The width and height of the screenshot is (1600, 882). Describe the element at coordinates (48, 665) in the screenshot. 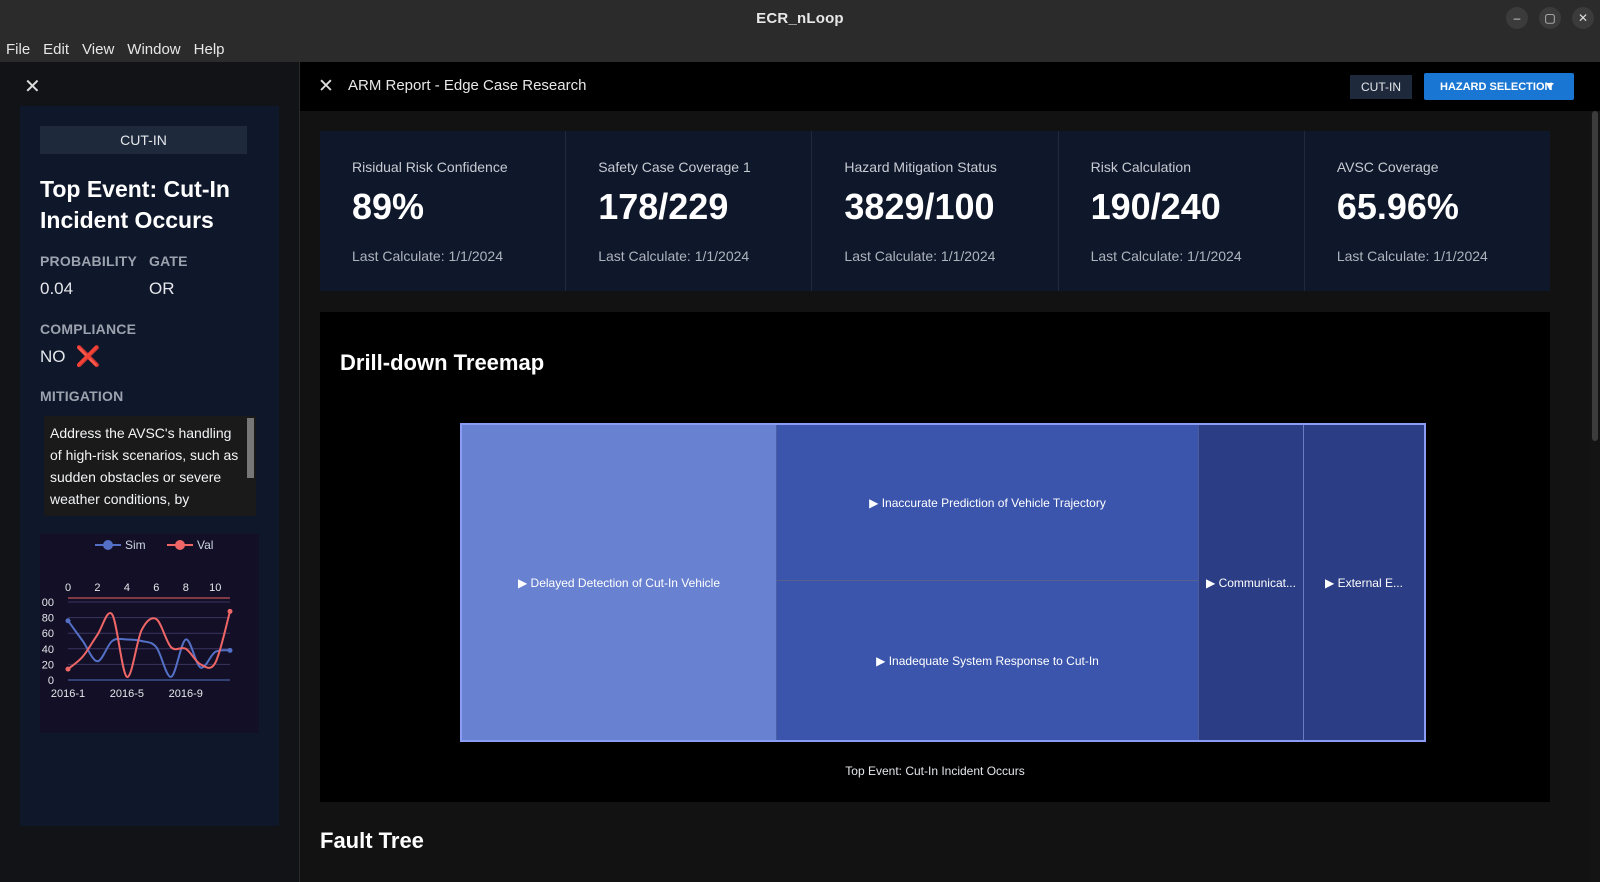

I see `y-tick-label: 20` at that location.